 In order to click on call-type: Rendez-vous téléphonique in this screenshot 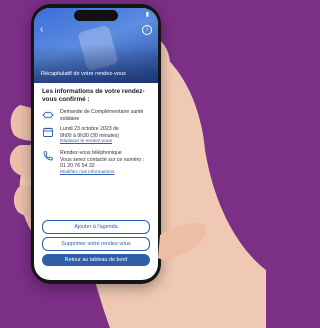, I will do `click(91, 152)`.